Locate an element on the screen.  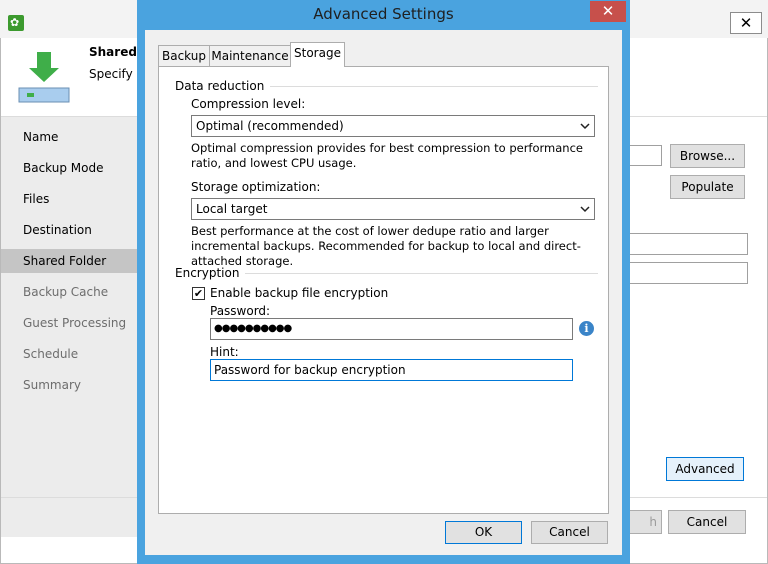
download-backup-icon is located at coordinates (44, 77).